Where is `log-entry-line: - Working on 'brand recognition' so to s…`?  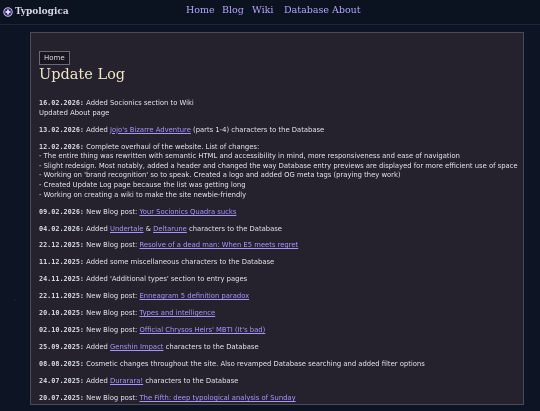 log-entry-line: - Working on 'brand recognition' so to s… is located at coordinates (277, 176).